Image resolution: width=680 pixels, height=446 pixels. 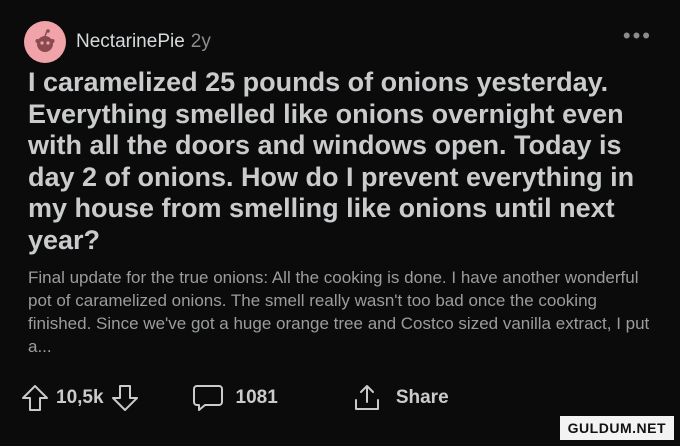 I want to click on comments-button: 1081, so click(x=238, y=398).